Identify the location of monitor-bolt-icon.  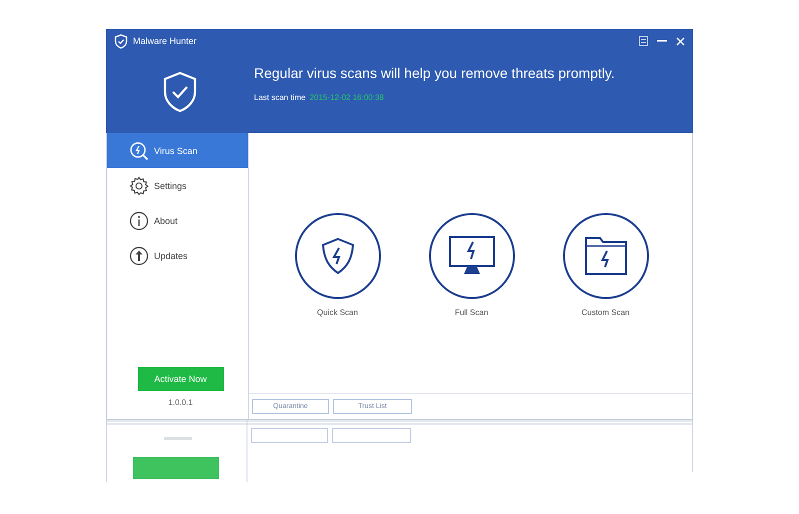
(471, 256).